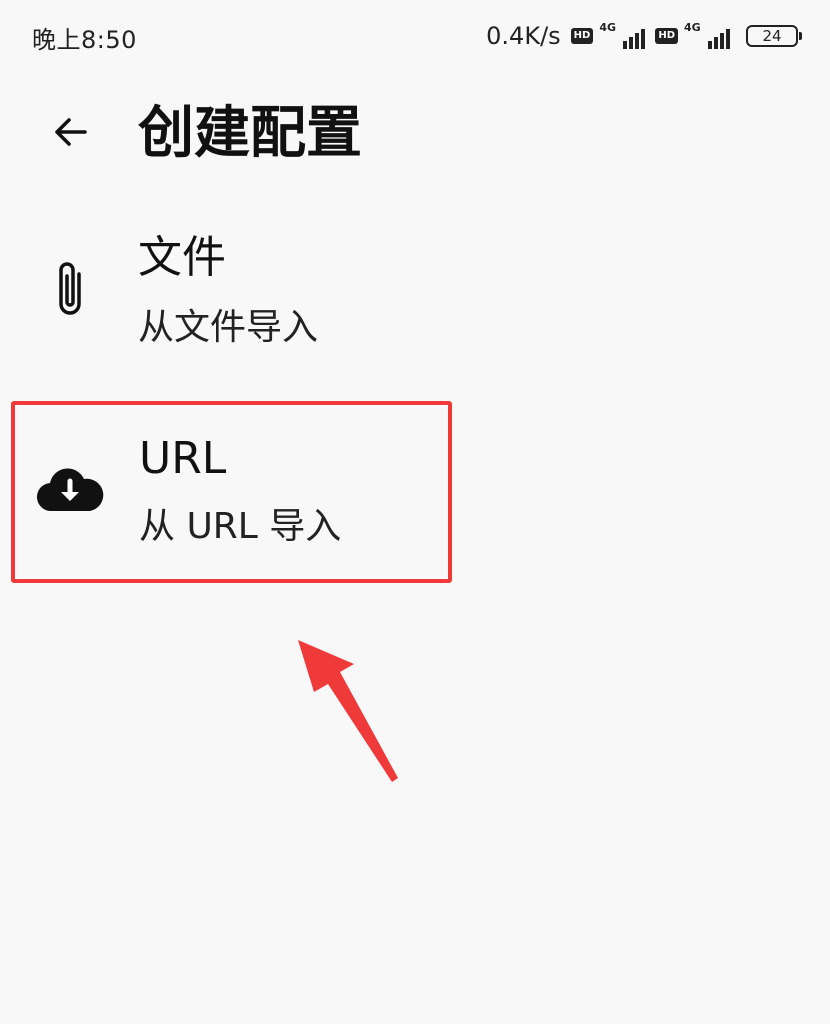 This screenshot has width=830, height=1024. I want to click on hd-badge-sim2: HD, so click(666, 36).